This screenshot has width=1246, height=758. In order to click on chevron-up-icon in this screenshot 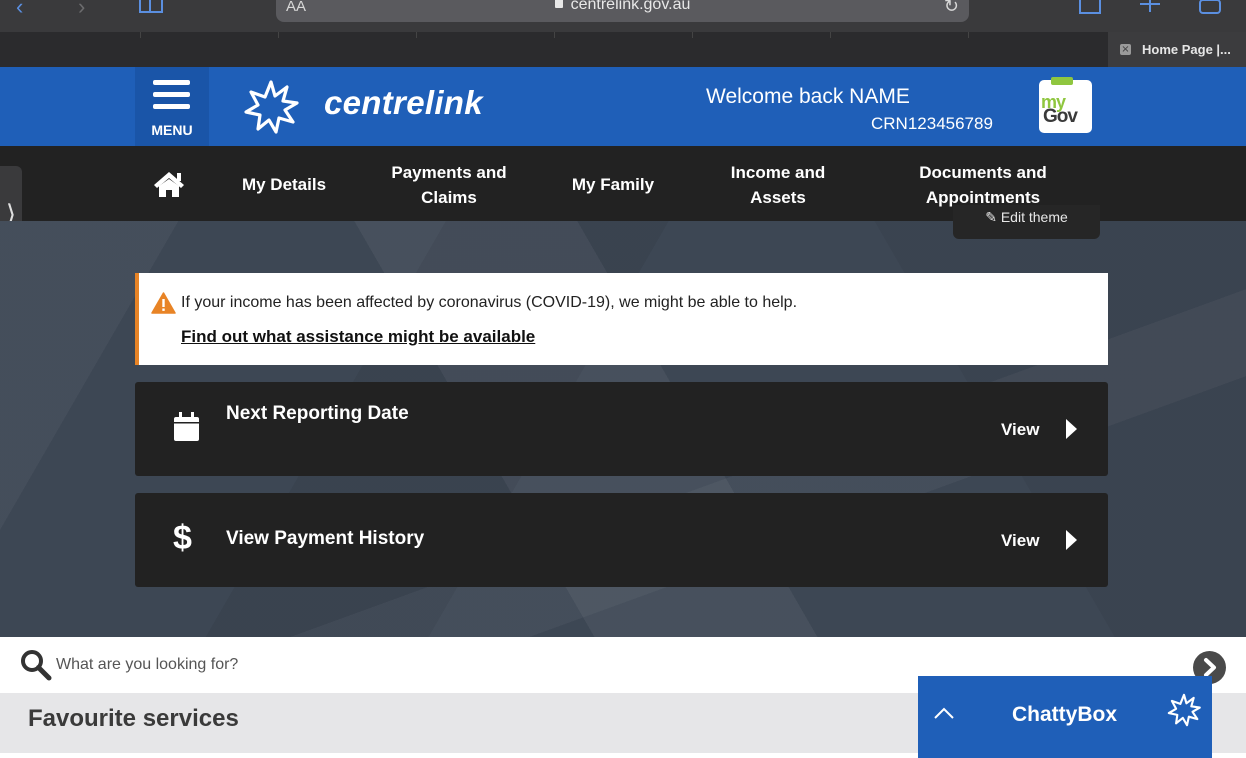, I will do `click(944, 713)`.